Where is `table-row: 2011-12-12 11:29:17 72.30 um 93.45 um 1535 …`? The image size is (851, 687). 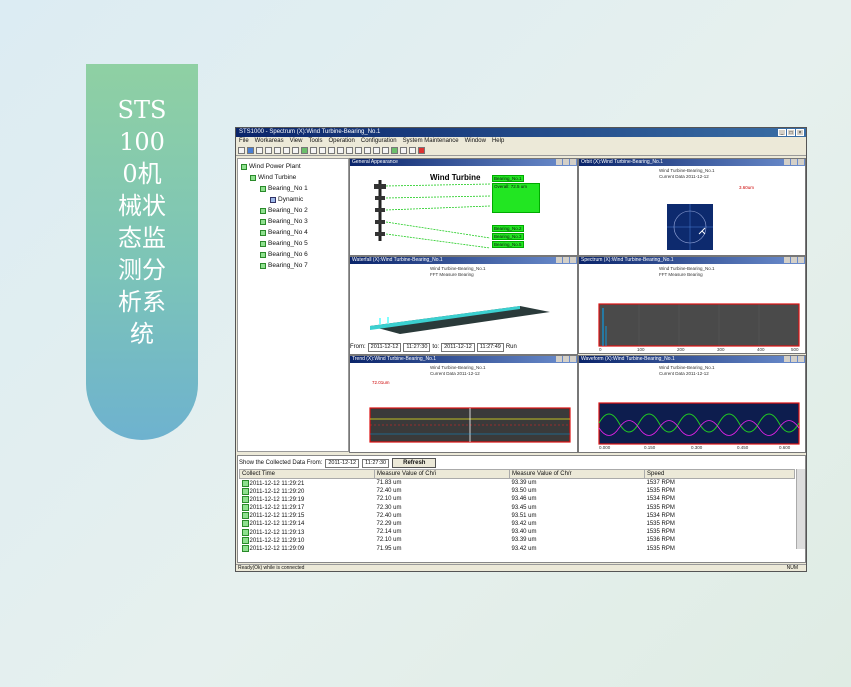
table-row: 2011-12-12 11:29:17 72.30 um 93.45 um 1535 … is located at coordinates (517, 508).